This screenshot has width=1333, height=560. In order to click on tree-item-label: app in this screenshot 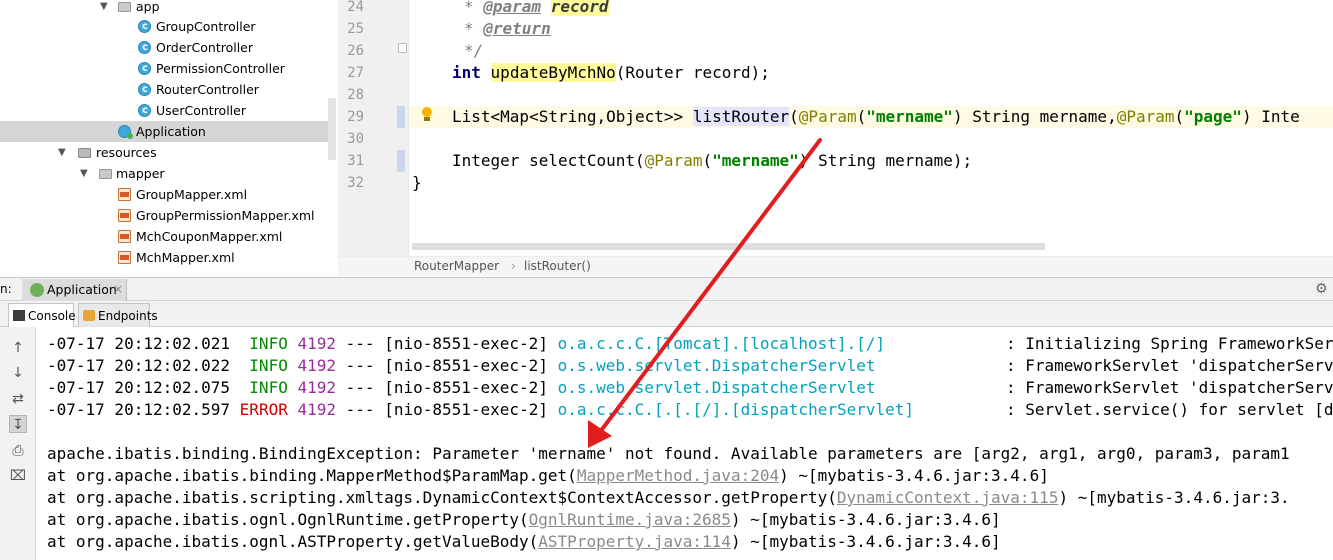, I will do `click(148, 7)`.